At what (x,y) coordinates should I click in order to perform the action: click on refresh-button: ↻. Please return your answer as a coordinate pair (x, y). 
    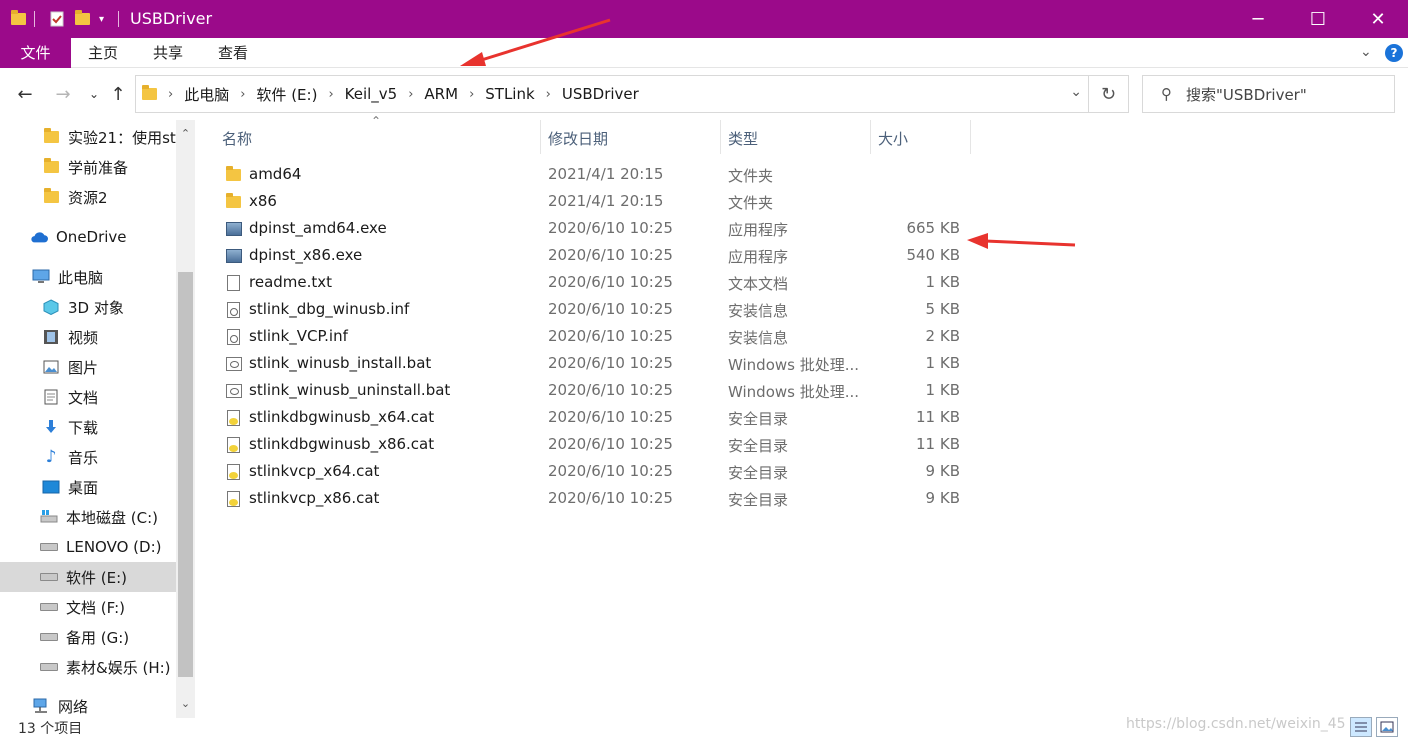
    Looking at the image, I should click on (1109, 94).